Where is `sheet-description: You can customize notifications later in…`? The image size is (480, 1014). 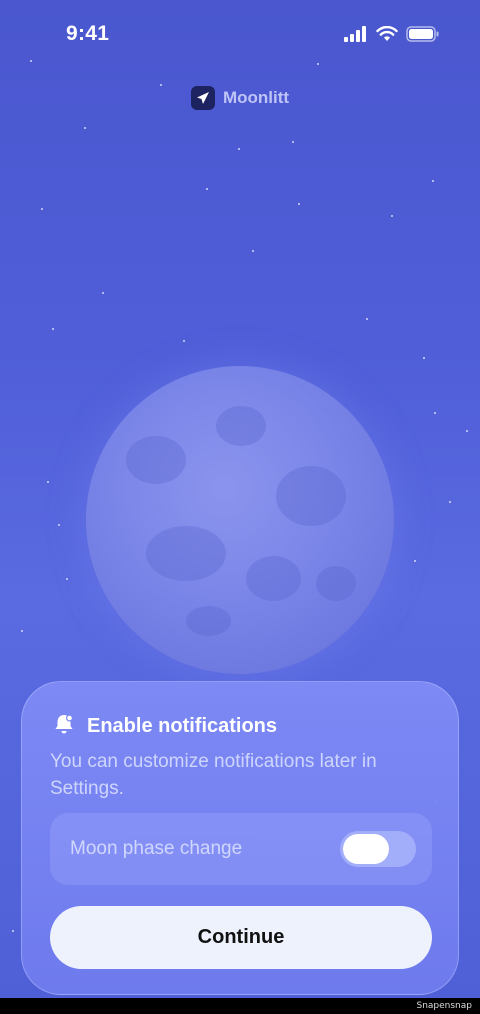
sheet-description: You can customize notifications later in… is located at coordinates (213, 775).